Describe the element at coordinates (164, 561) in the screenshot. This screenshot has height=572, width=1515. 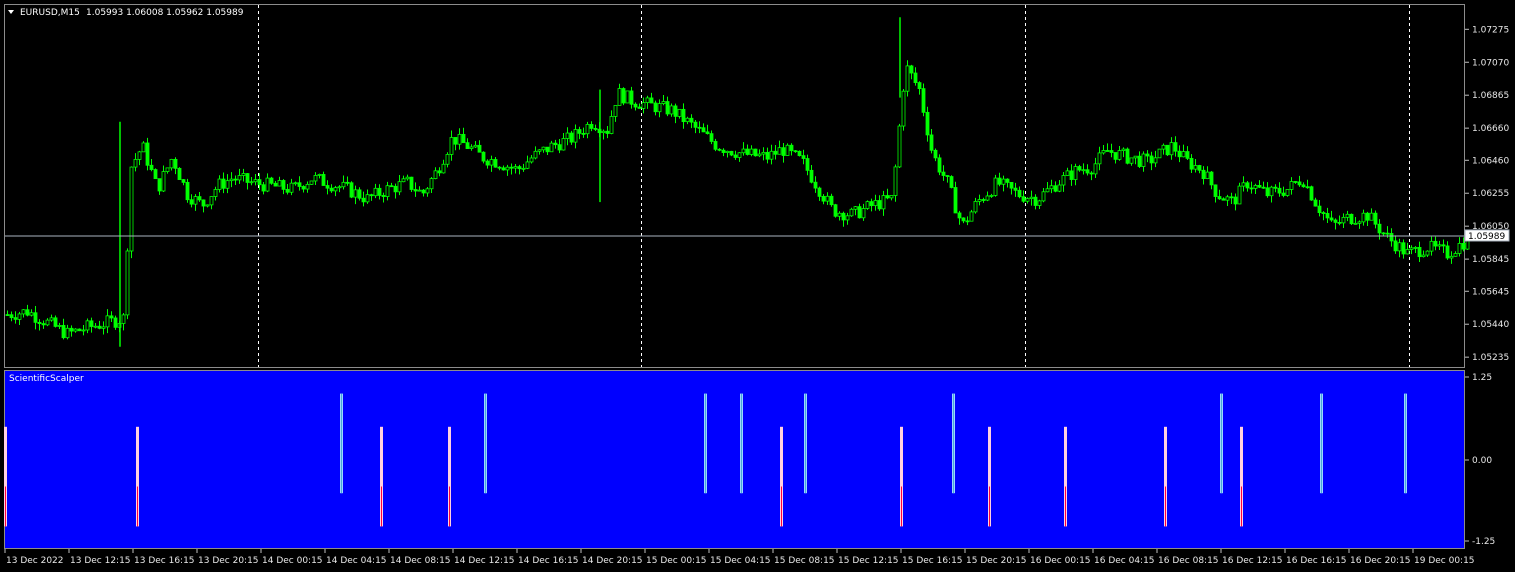
I see `time-tick-label: 13 Dec 16:15` at that location.